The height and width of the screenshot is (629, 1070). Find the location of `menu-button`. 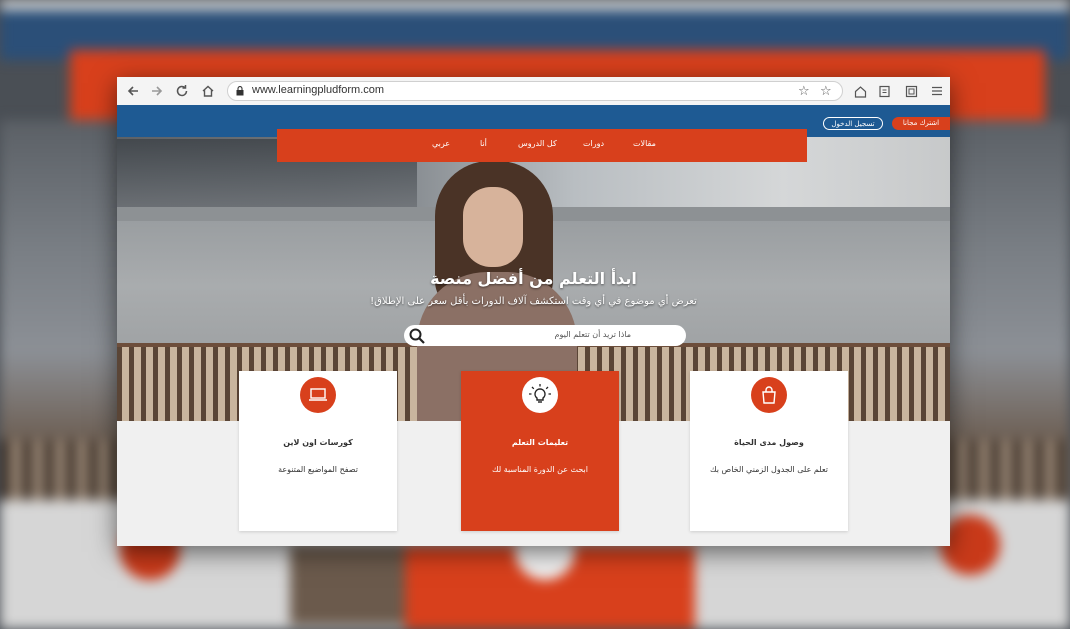

menu-button is located at coordinates (937, 91).